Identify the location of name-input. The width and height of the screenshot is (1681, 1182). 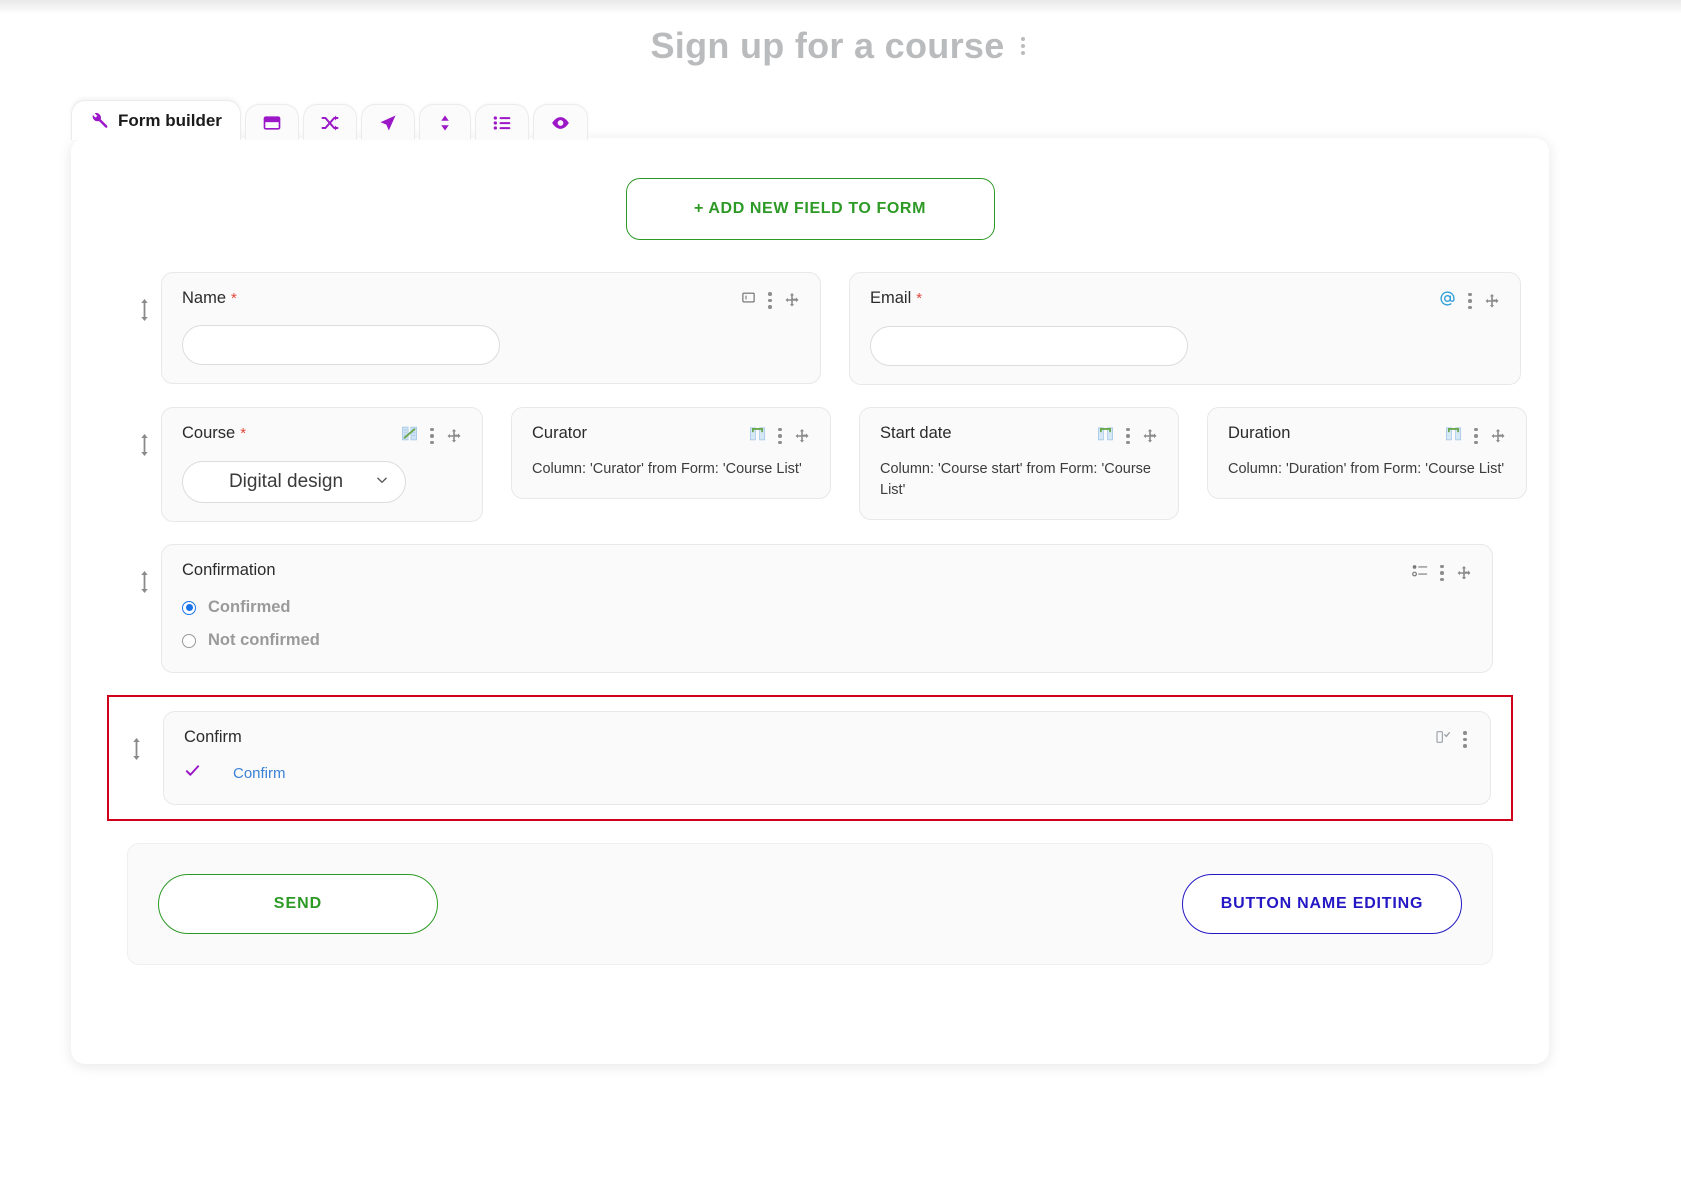
(341, 344).